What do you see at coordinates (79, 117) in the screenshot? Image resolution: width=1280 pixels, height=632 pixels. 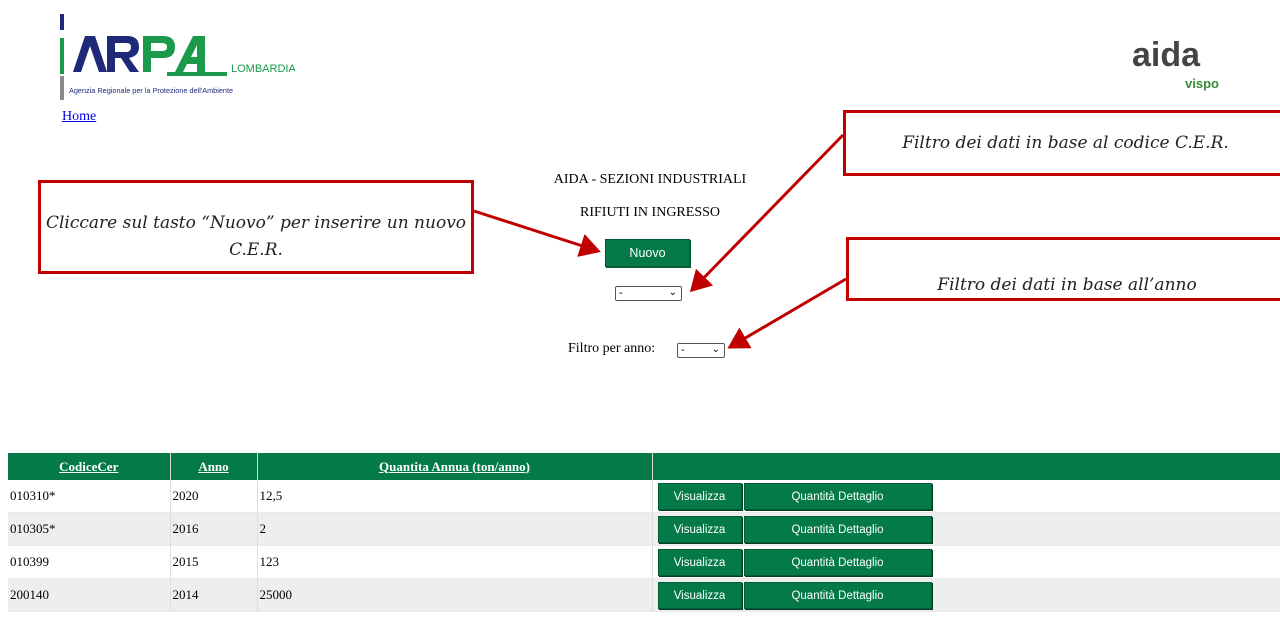 I see `home-link: Home` at bounding box center [79, 117].